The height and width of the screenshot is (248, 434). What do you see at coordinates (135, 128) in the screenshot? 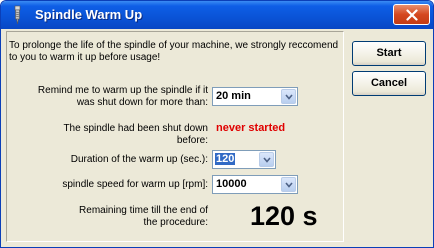
I see `shutdown-label-line1: The spindle had been shut down` at bounding box center [135, 128].